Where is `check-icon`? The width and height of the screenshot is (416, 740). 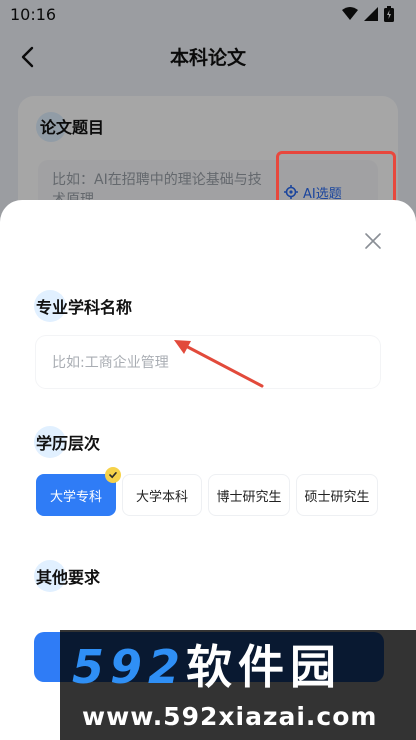
check-icon is located at coordinates (113, 475).